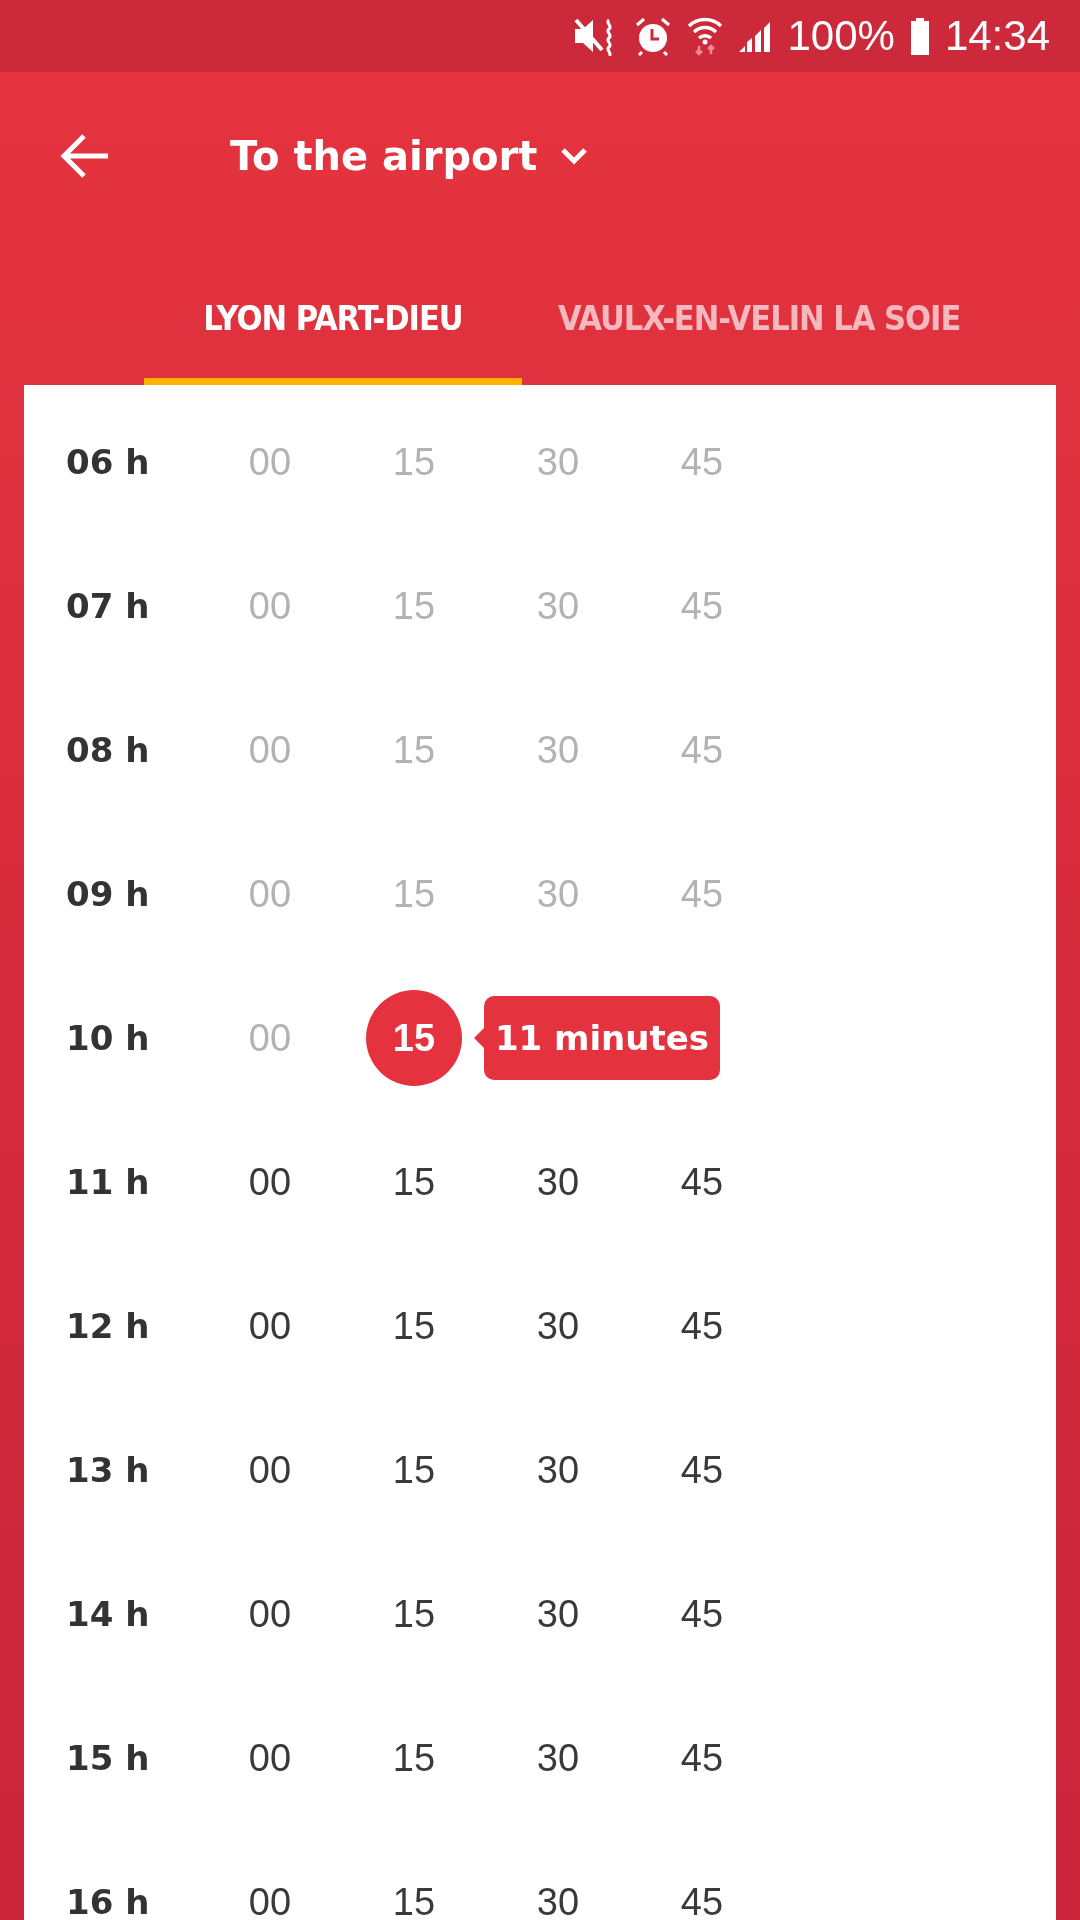  What do you see at coordinates (108, 750) in the screenshot?
I see `hour-label: 08 h` at bounding box center [108, 750].